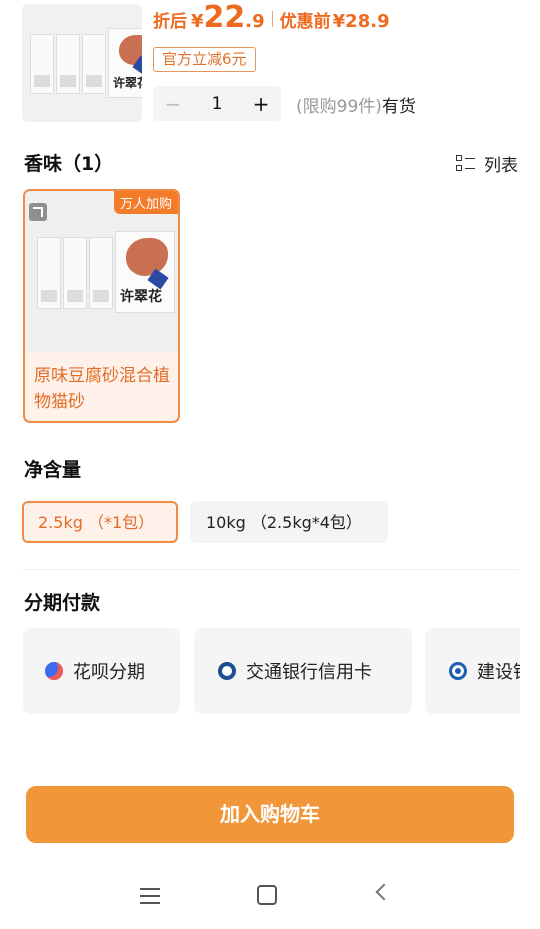  What do you see at coordinates (339, 107) in the screenshot?
I see `limit-text: (限购99件)` at bounding box center [339, 107].